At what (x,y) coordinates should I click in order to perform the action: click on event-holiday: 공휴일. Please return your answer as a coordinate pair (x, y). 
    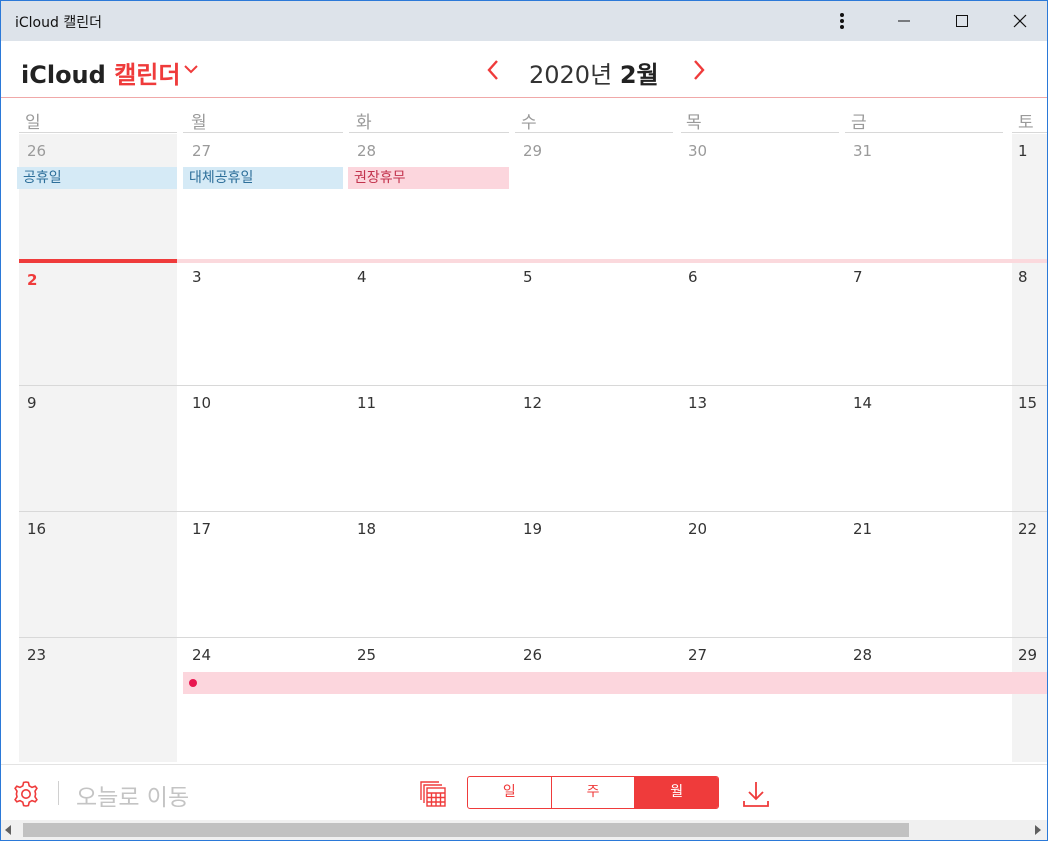
    Looking at the image, I should click on (97, 178).